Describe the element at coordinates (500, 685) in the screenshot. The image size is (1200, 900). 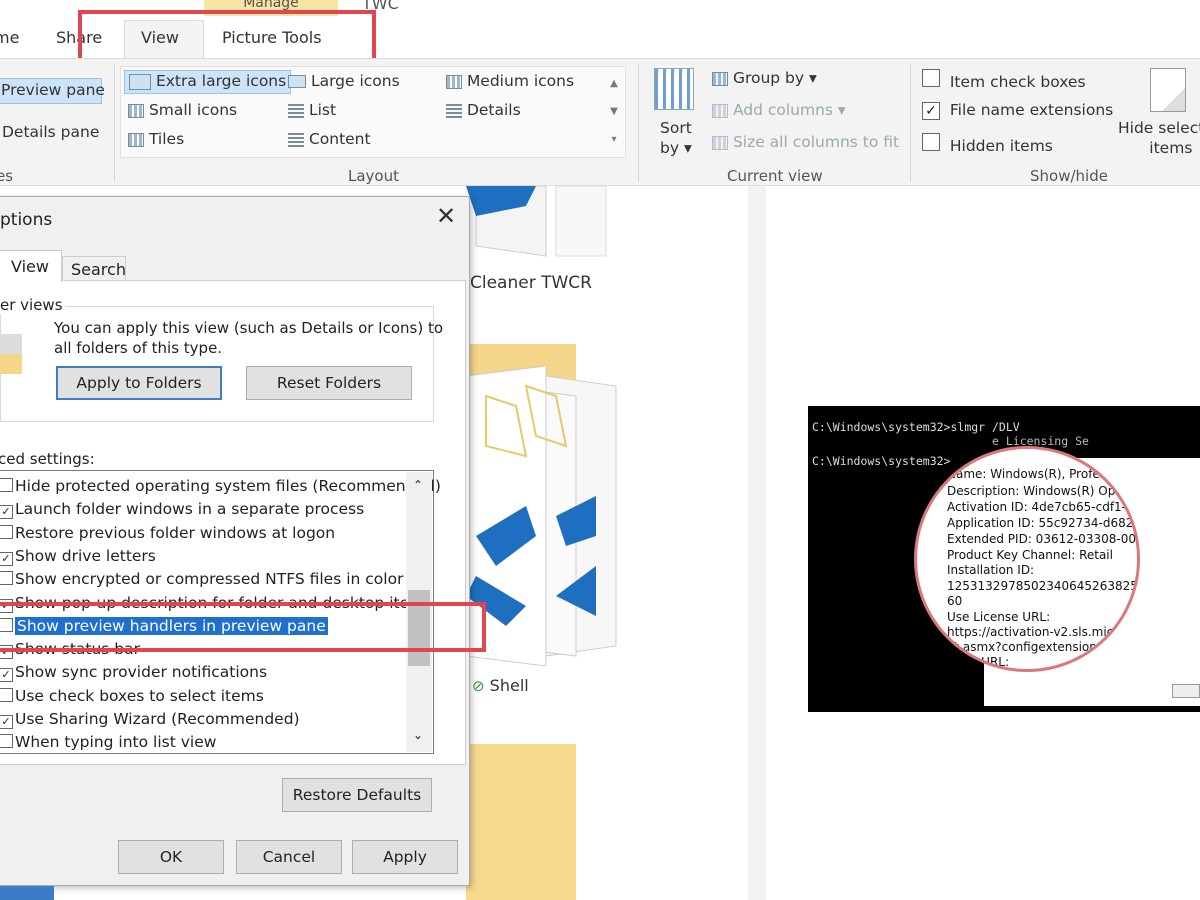
I see `file-name-2: ⊘ Shell` at that location.